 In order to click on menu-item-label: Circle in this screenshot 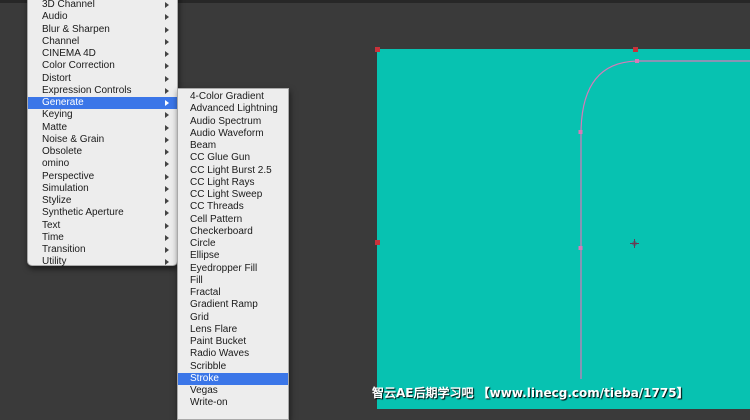, I will do `click(203, 243)`.